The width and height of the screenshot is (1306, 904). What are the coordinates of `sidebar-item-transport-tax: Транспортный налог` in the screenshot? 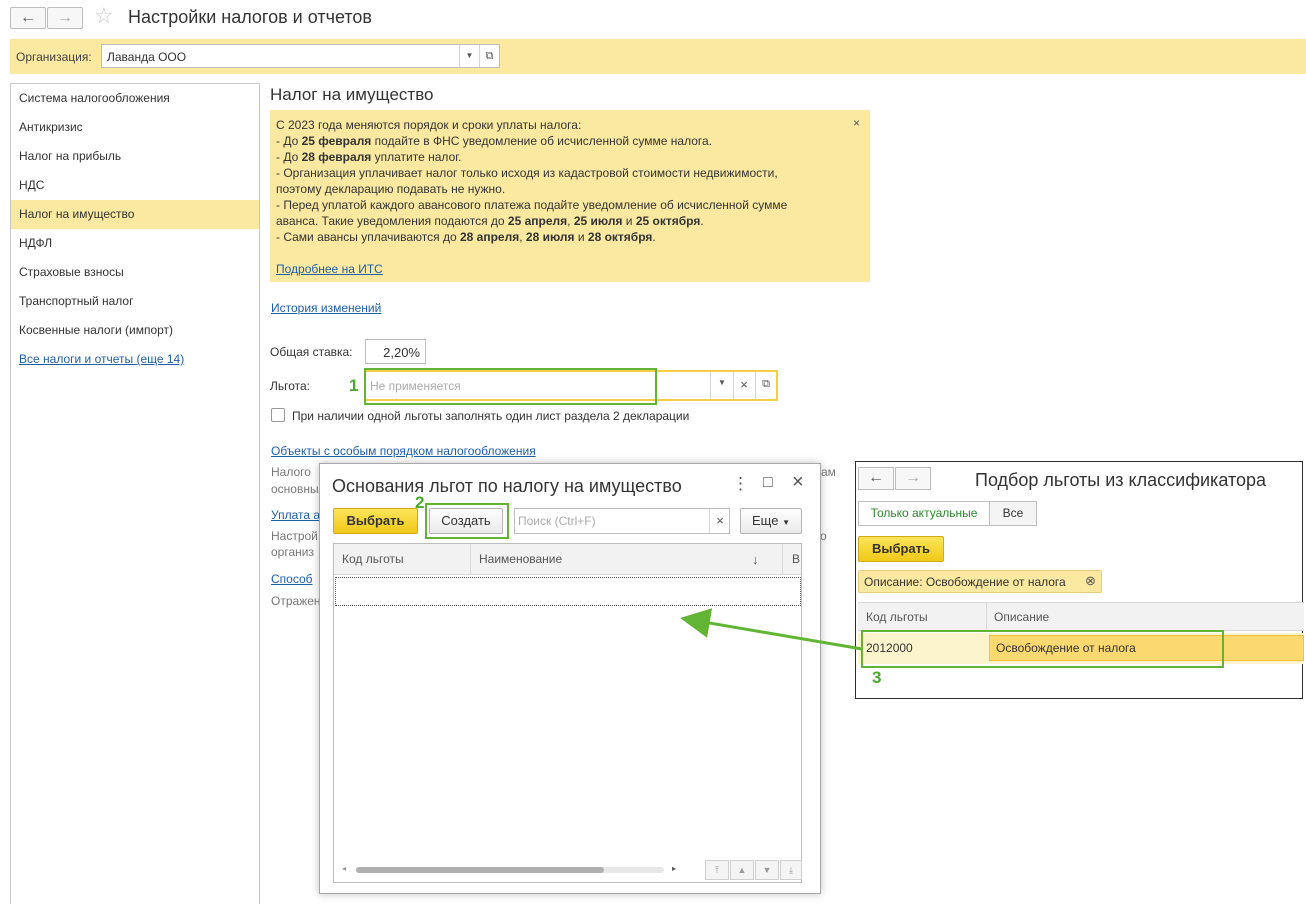 It's located at (135, 301).